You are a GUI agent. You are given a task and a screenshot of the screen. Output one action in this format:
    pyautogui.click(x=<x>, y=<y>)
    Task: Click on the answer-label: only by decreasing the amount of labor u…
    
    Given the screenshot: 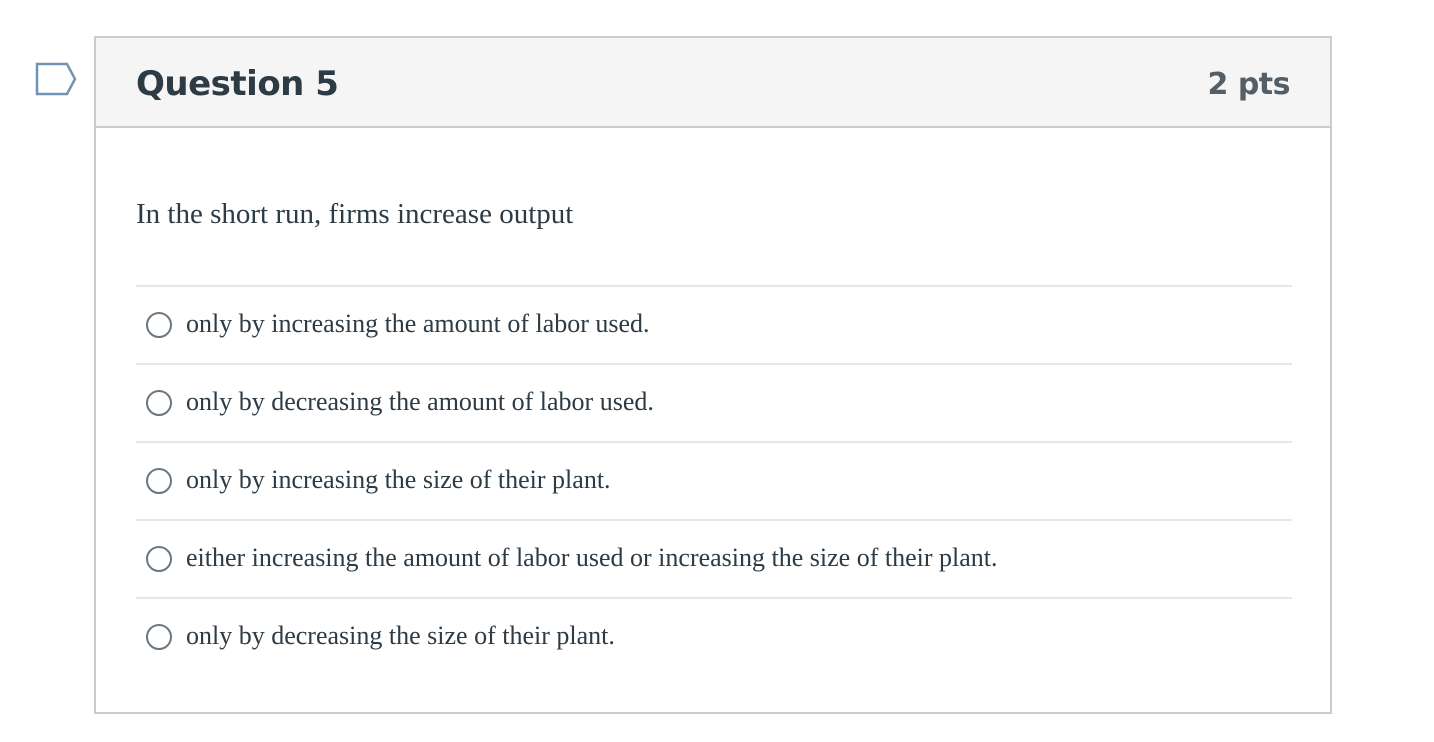 What is the action you would take?
    pyautogui.click(x=420, y=402)
    